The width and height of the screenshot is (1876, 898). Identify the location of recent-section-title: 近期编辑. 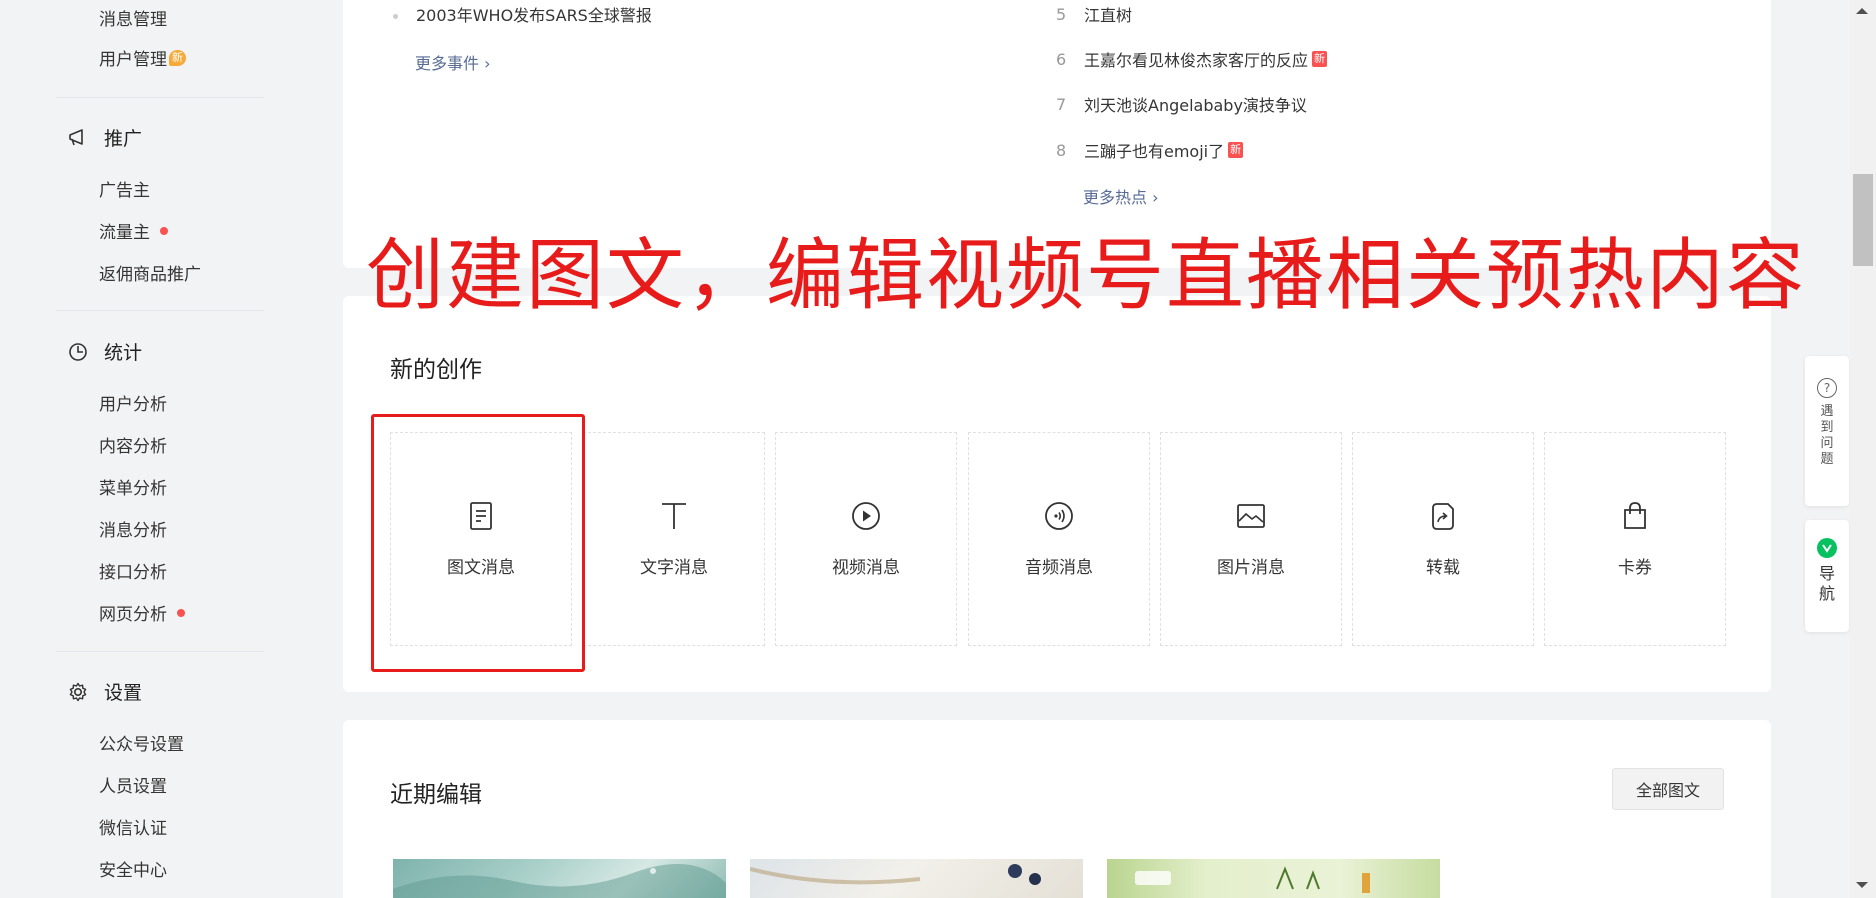
(436, 795).